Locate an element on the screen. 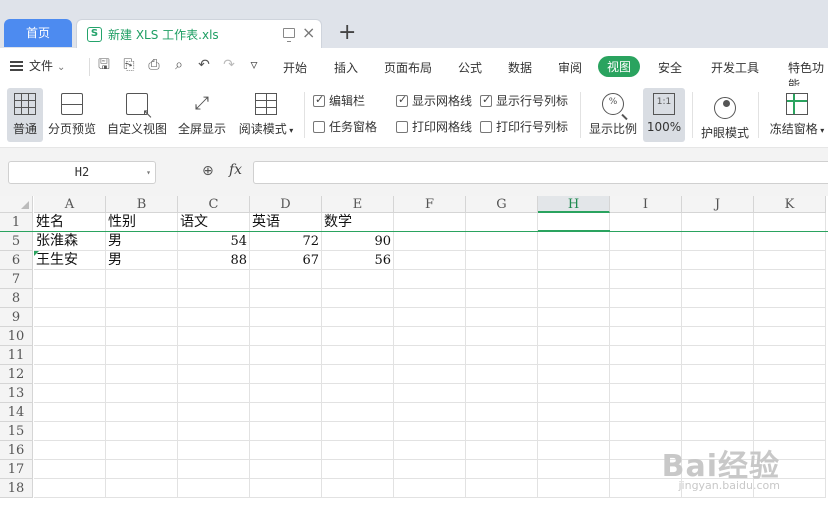 This screenshot has height=509, width=828. select-all-corner is located at coordinates (16, 204).